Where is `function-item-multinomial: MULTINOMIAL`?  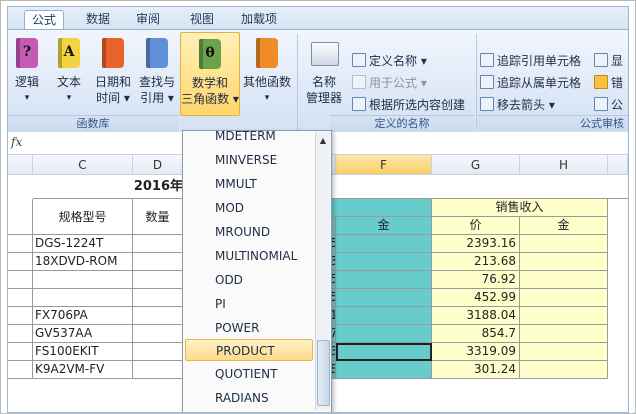 function-item-multinomial: MULTINOMIAL is located at coordinates (249, 256).